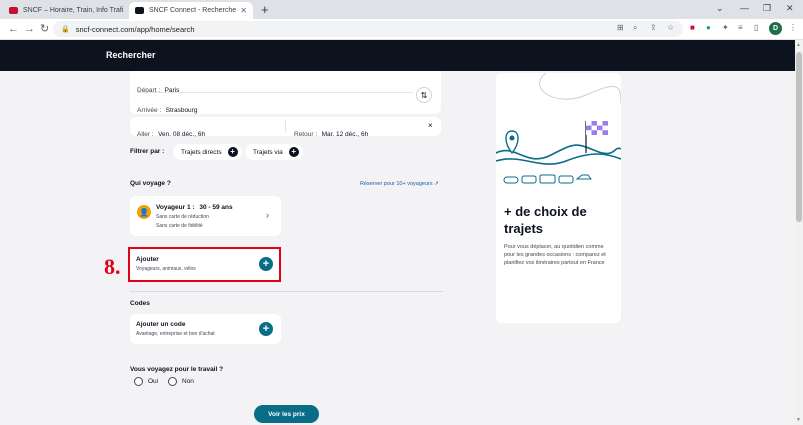  What do you see at coordinates (635, 28) in the screenshot?
I see `zoom-icon: ⌕` at bounding box center [635, 28].